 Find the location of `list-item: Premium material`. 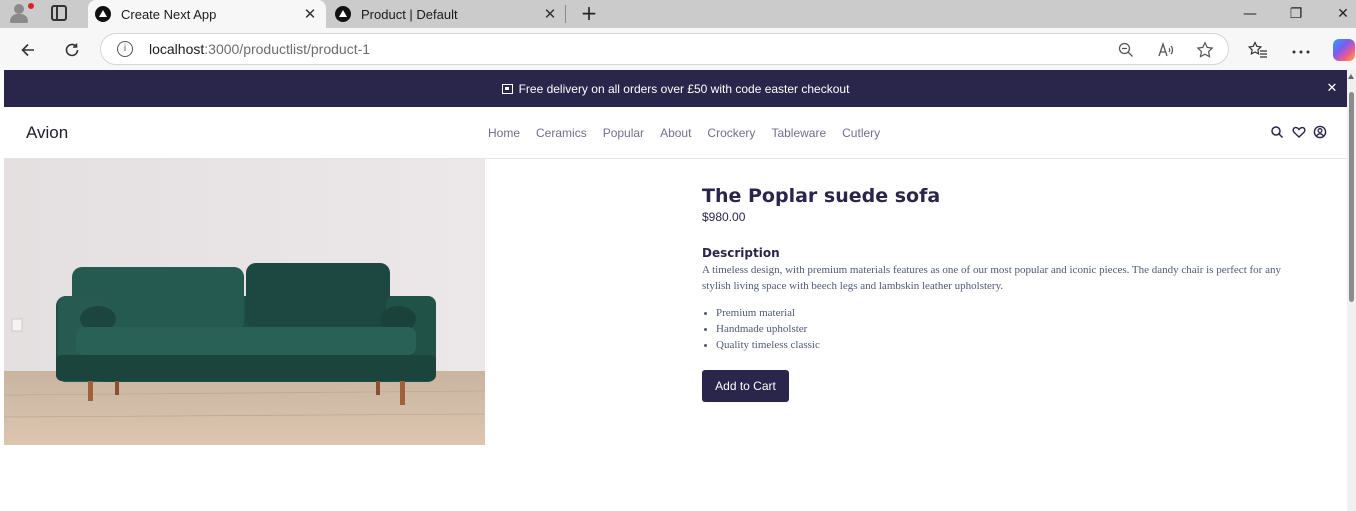

list-item: Premium material is located at coordinates (1008, 313).